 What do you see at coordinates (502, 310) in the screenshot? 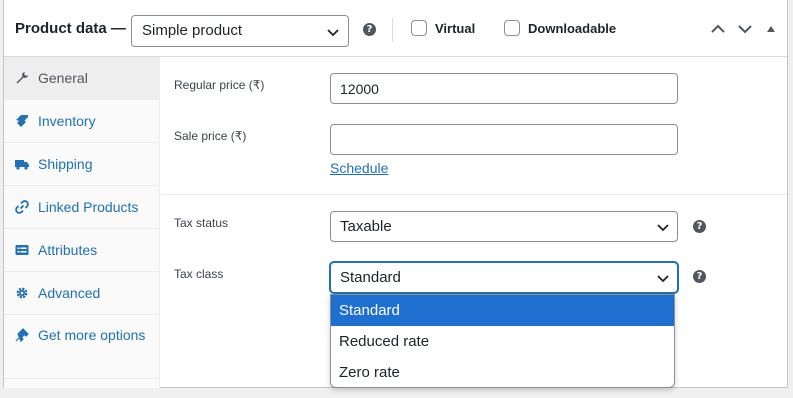
I see `dropdown-option-standard: Standard` at bounding box center [502, 310].